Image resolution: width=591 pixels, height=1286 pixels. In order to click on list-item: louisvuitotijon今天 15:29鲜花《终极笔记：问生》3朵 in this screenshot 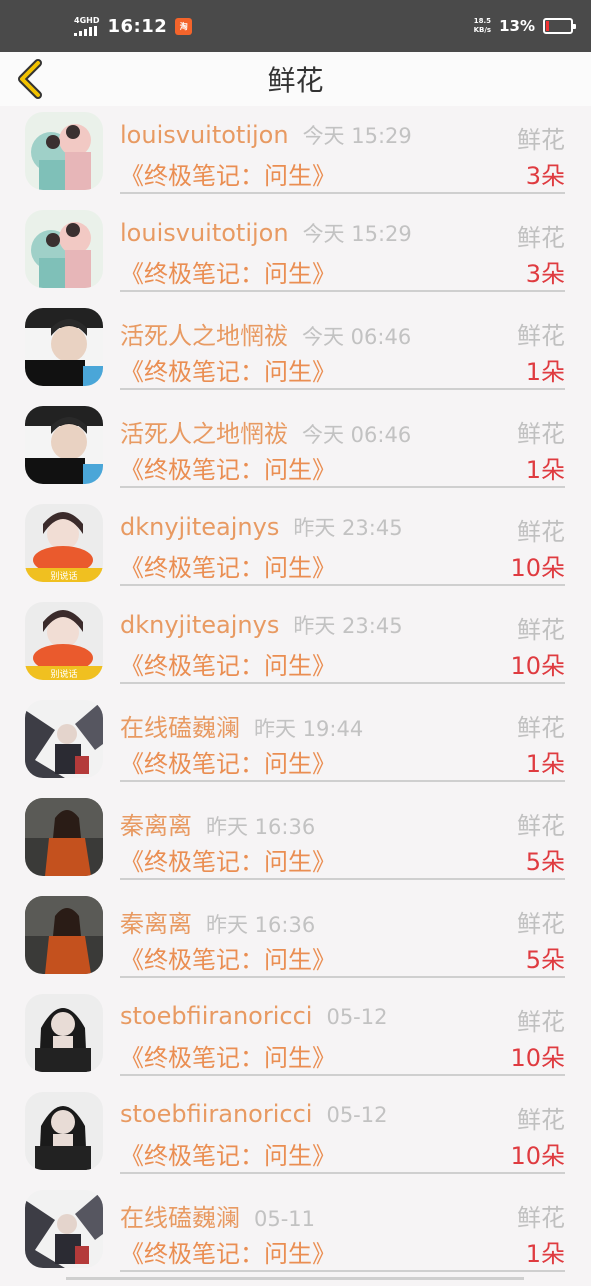, I will do `click(295, 159)`.